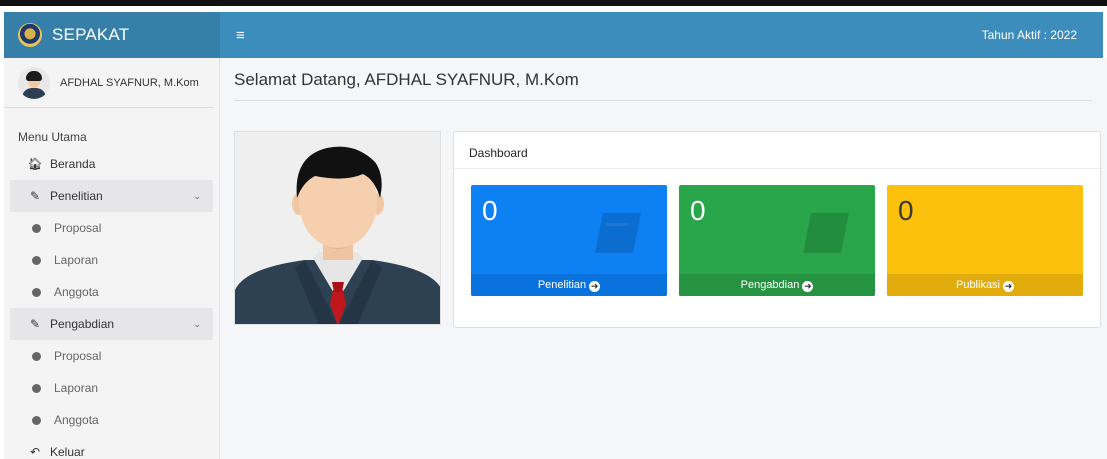 The width and height of the screenshot is (1107, 459). What do you see at coordinates (906, 210) in the screenshot?
I see `publikasi-count: 0` at bounding box center [906, 210].